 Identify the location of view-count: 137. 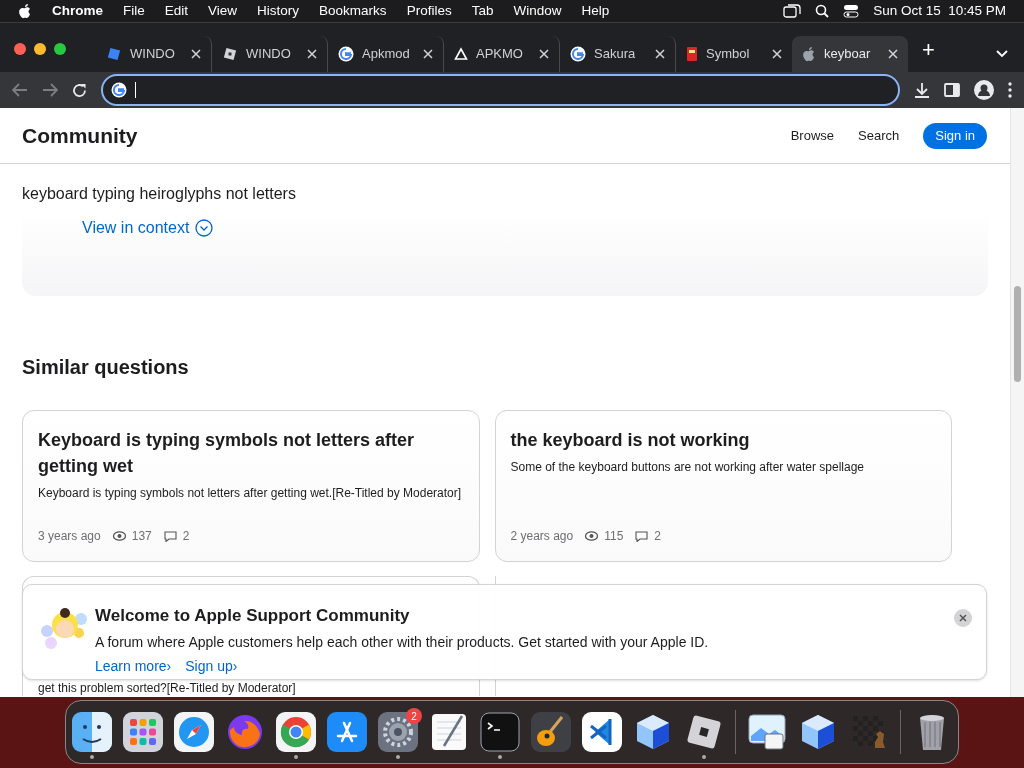
(141, 536).